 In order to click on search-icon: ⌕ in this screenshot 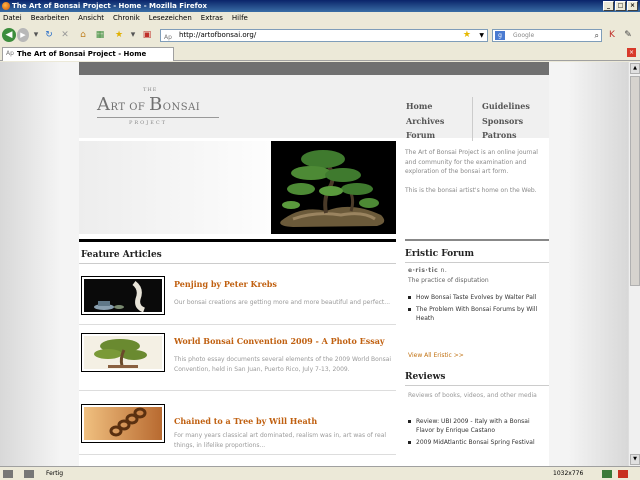, I will do `click(597, 35)`.